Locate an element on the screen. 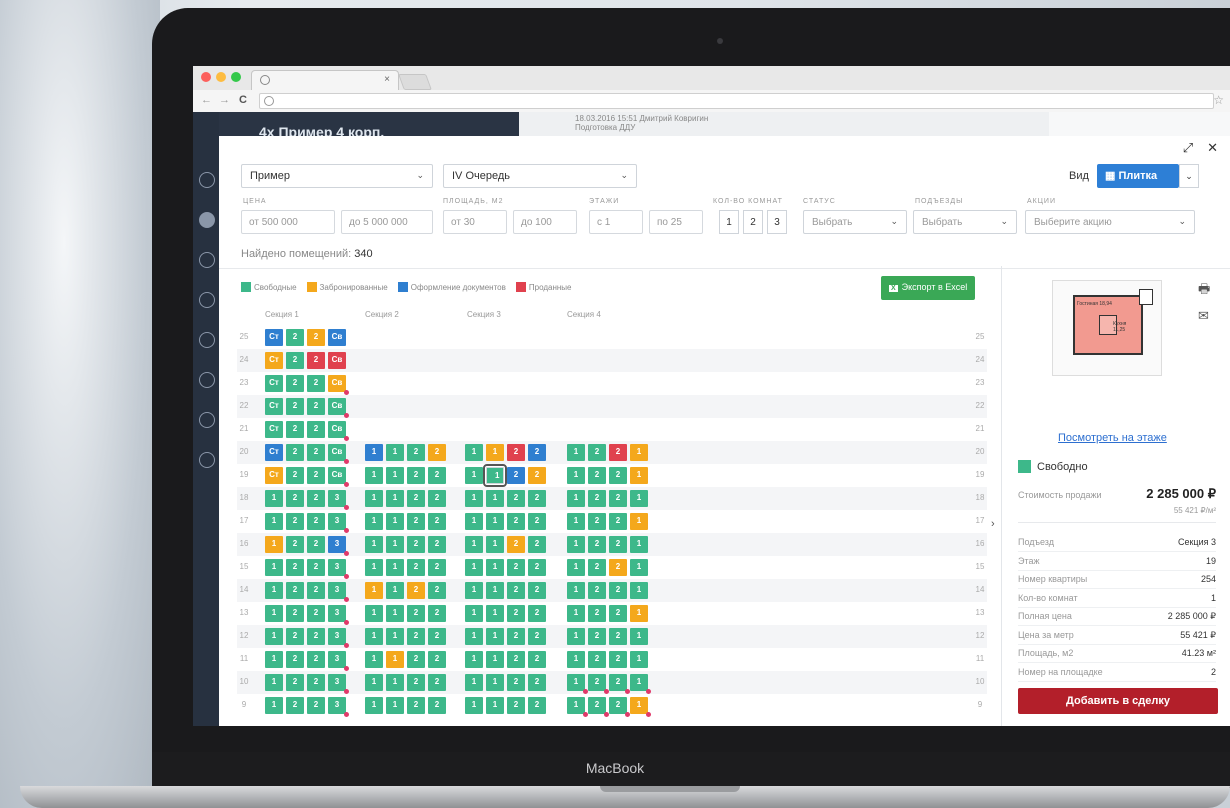  deals-icon is located at coordinates (207, 220).